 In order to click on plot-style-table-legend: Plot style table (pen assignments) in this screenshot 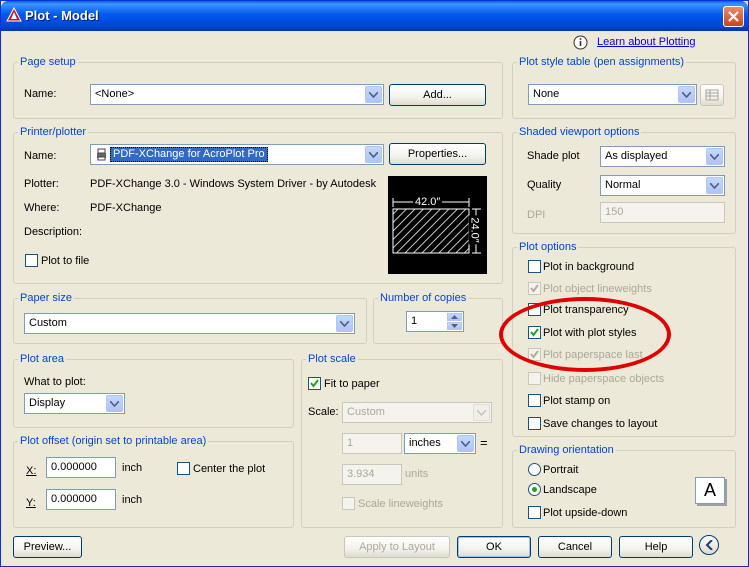, I will do `click(602, 62)`.